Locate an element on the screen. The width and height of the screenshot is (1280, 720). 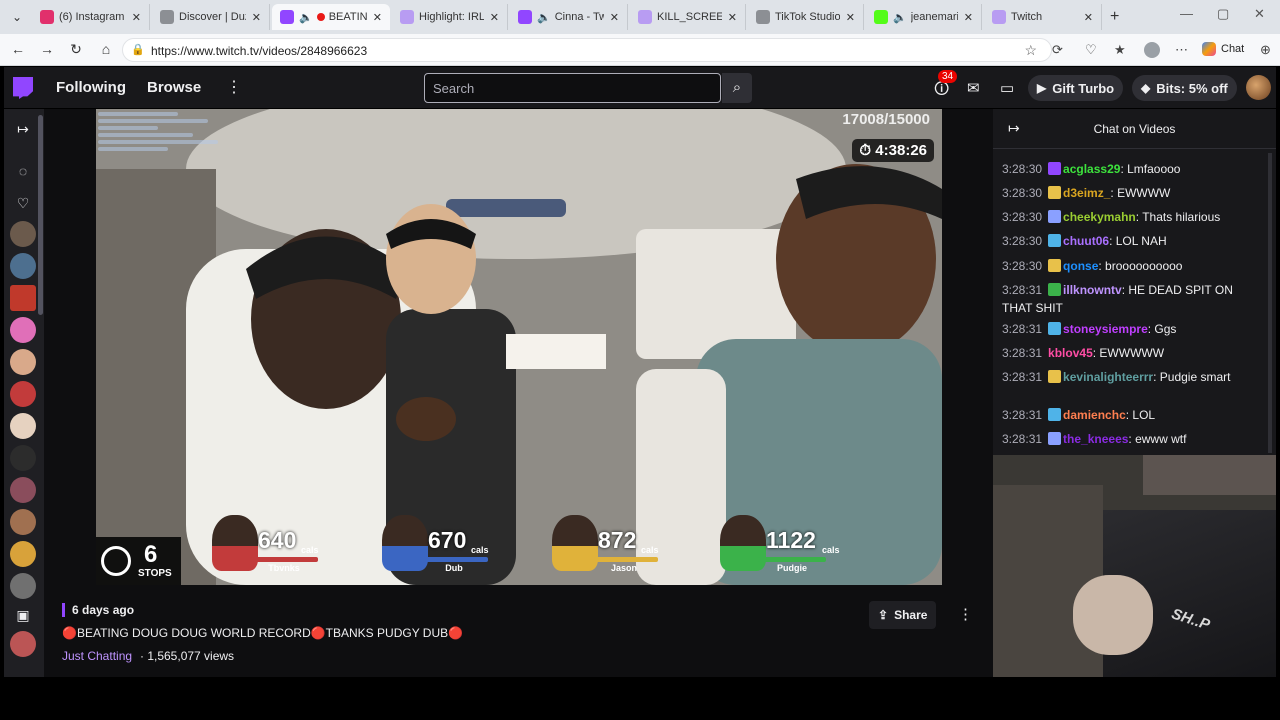
chat-message: 3:28:31 kblov45: EWWWWW is located at coordinates (1131, 353).